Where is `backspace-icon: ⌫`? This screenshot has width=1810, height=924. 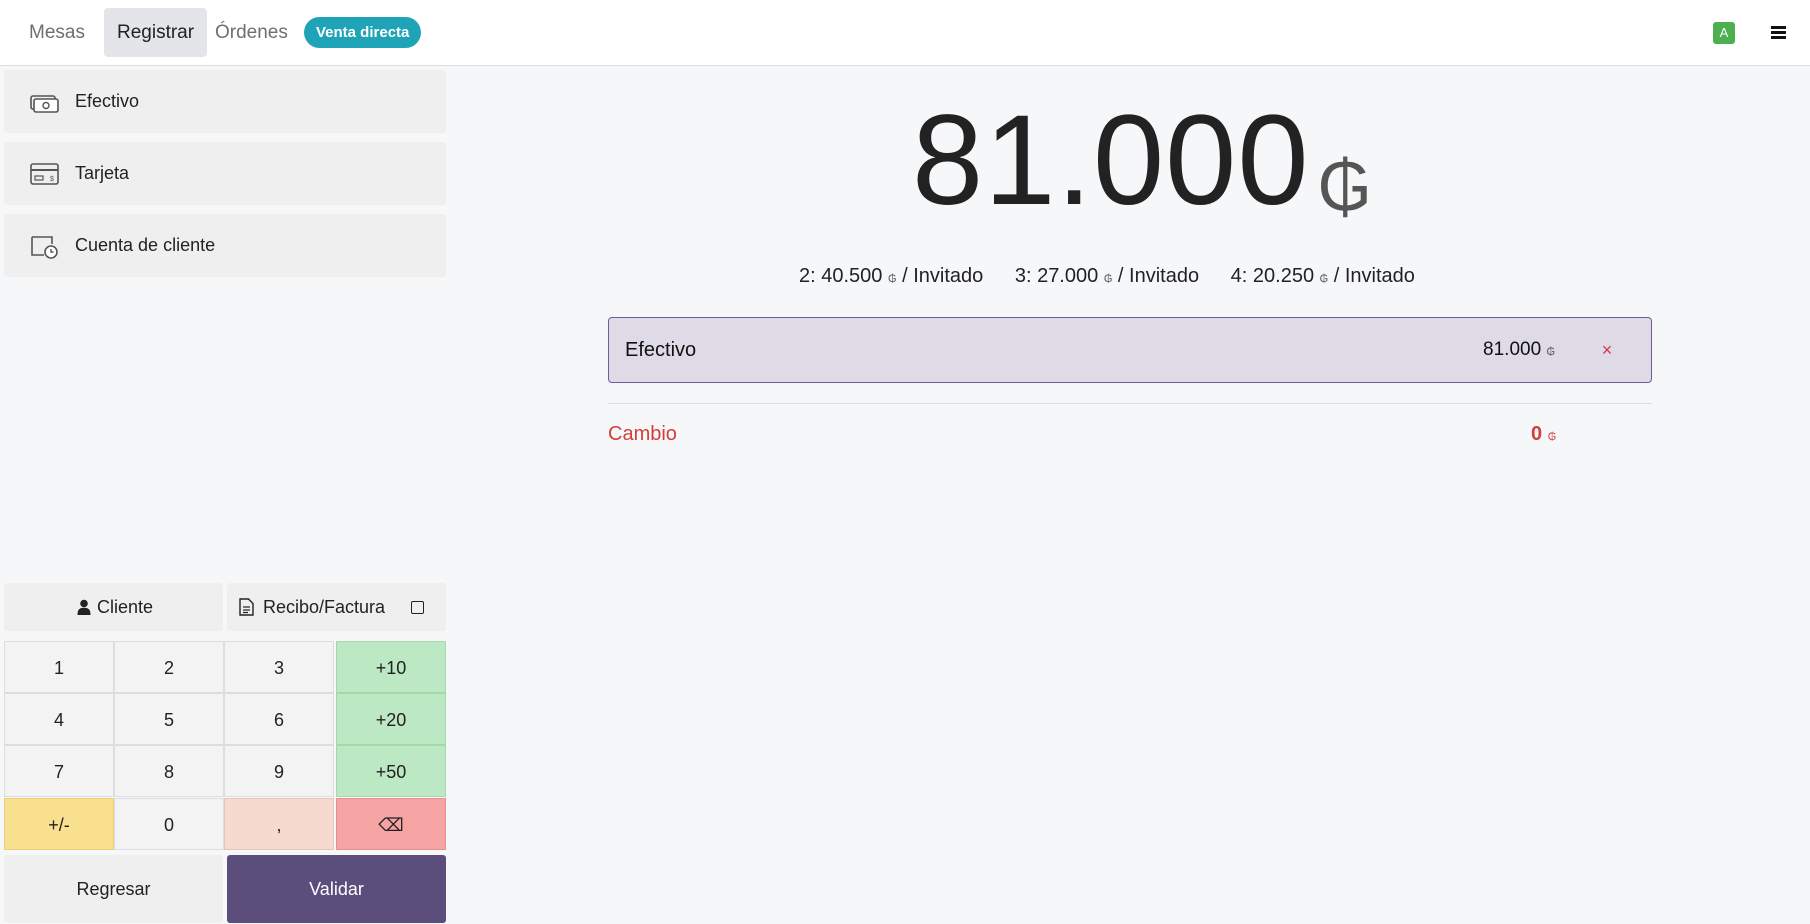 backspace-icon: ⌫ is located at coordinates (391, 824).